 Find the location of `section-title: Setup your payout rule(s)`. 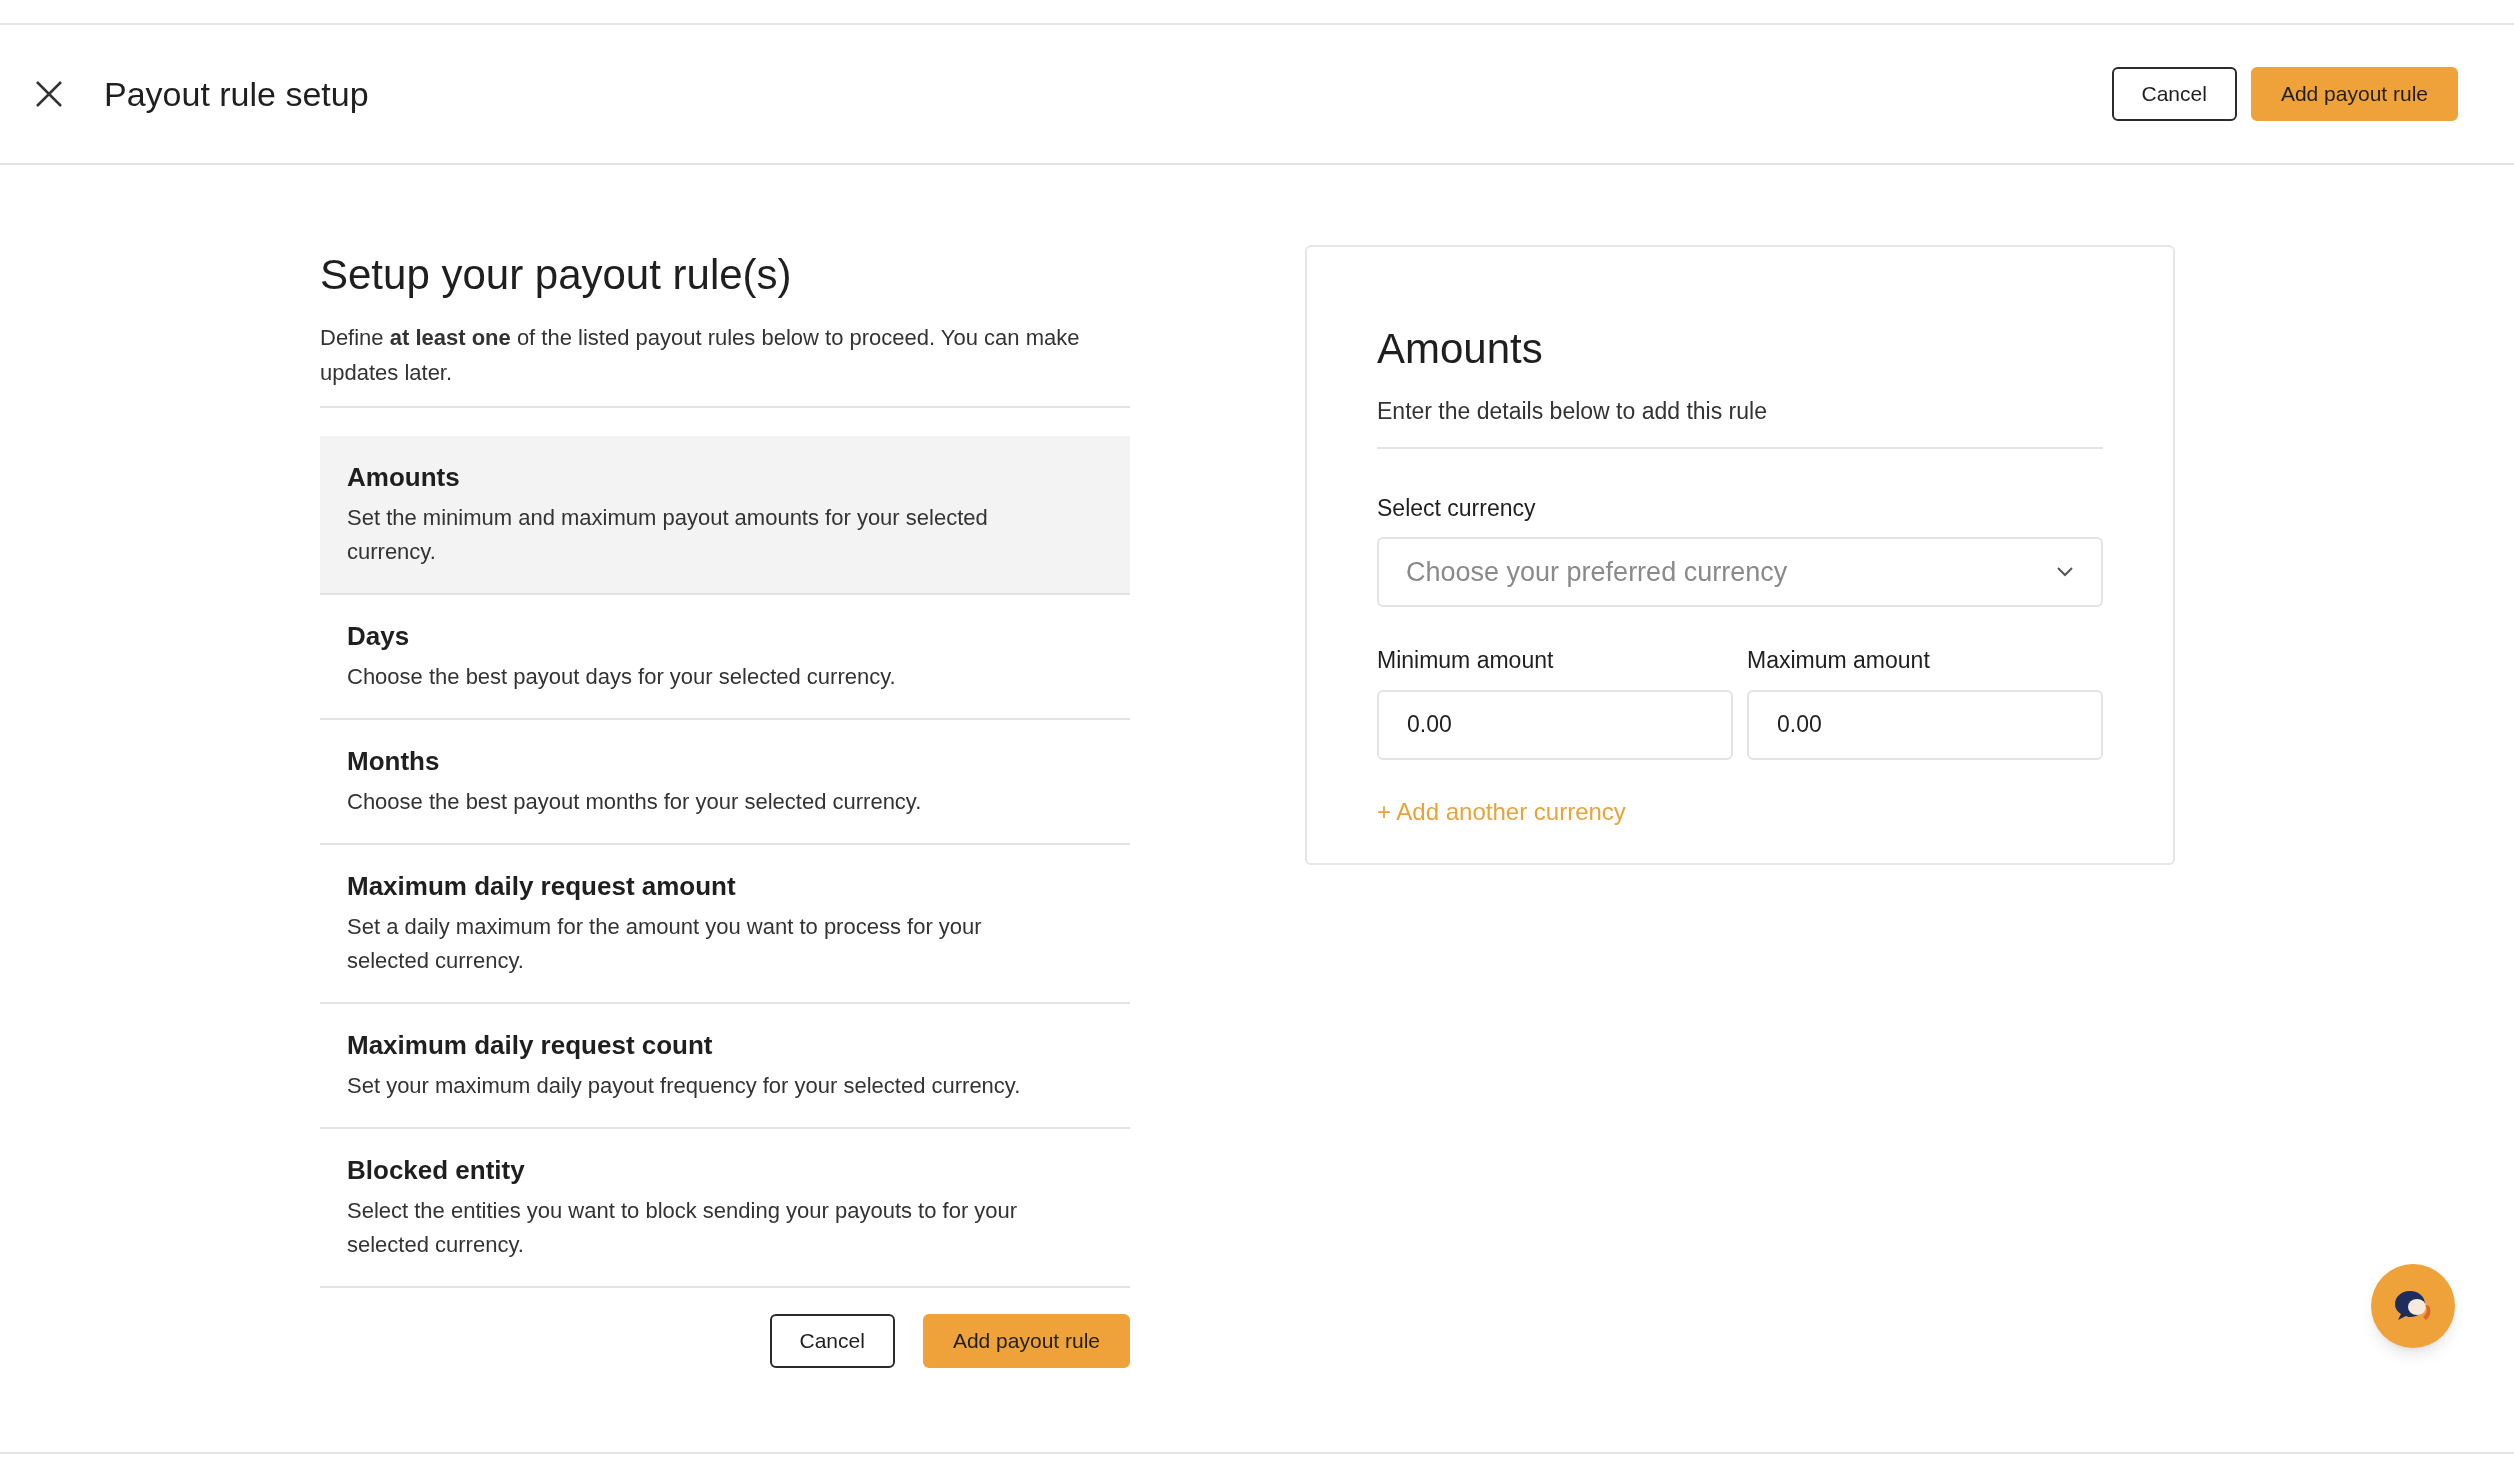

section-title: Setup your payout rule(s) is located at coordinates (556, 275).